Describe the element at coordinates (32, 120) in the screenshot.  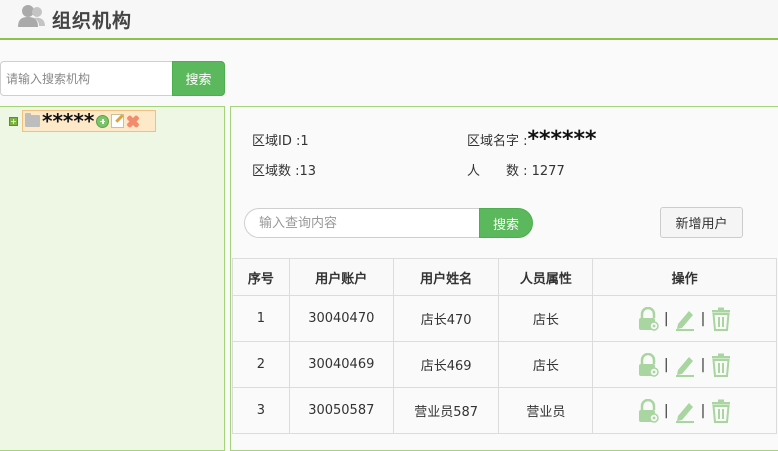
I see `folder-icon` at that location.